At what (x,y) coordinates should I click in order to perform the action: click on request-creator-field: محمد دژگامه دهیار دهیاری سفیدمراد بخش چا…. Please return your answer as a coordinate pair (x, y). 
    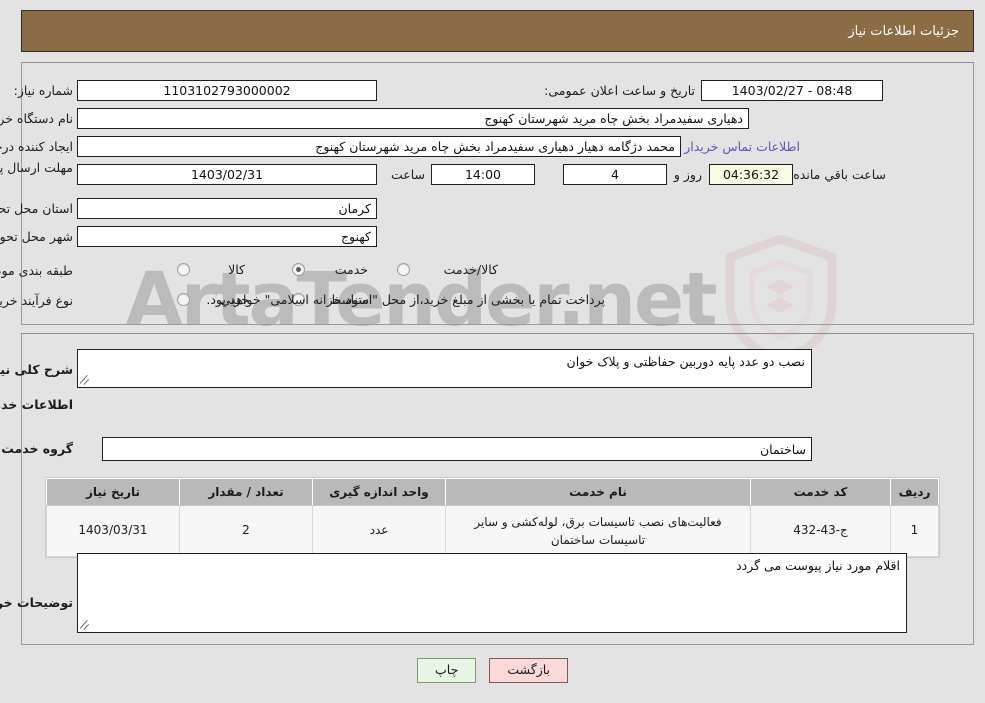
    Looking at the image, I should click on (379, 146).